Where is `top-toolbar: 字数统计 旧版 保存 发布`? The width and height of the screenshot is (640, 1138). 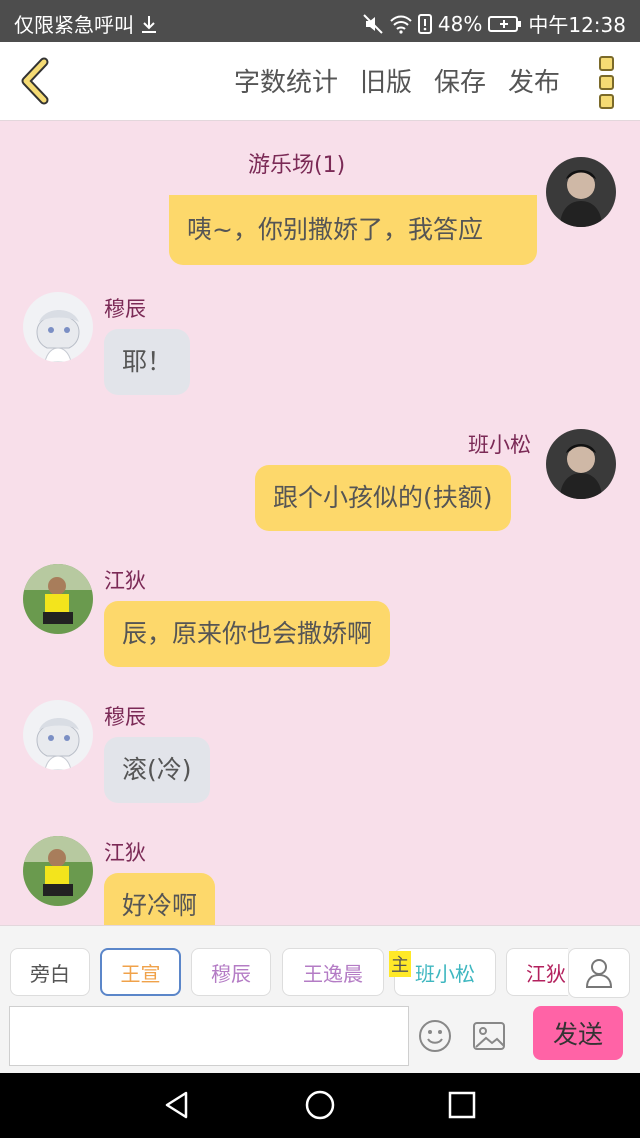 top-toolbar: 字数统计 旧版 保存 发布 is located at coordinates (320, 81).